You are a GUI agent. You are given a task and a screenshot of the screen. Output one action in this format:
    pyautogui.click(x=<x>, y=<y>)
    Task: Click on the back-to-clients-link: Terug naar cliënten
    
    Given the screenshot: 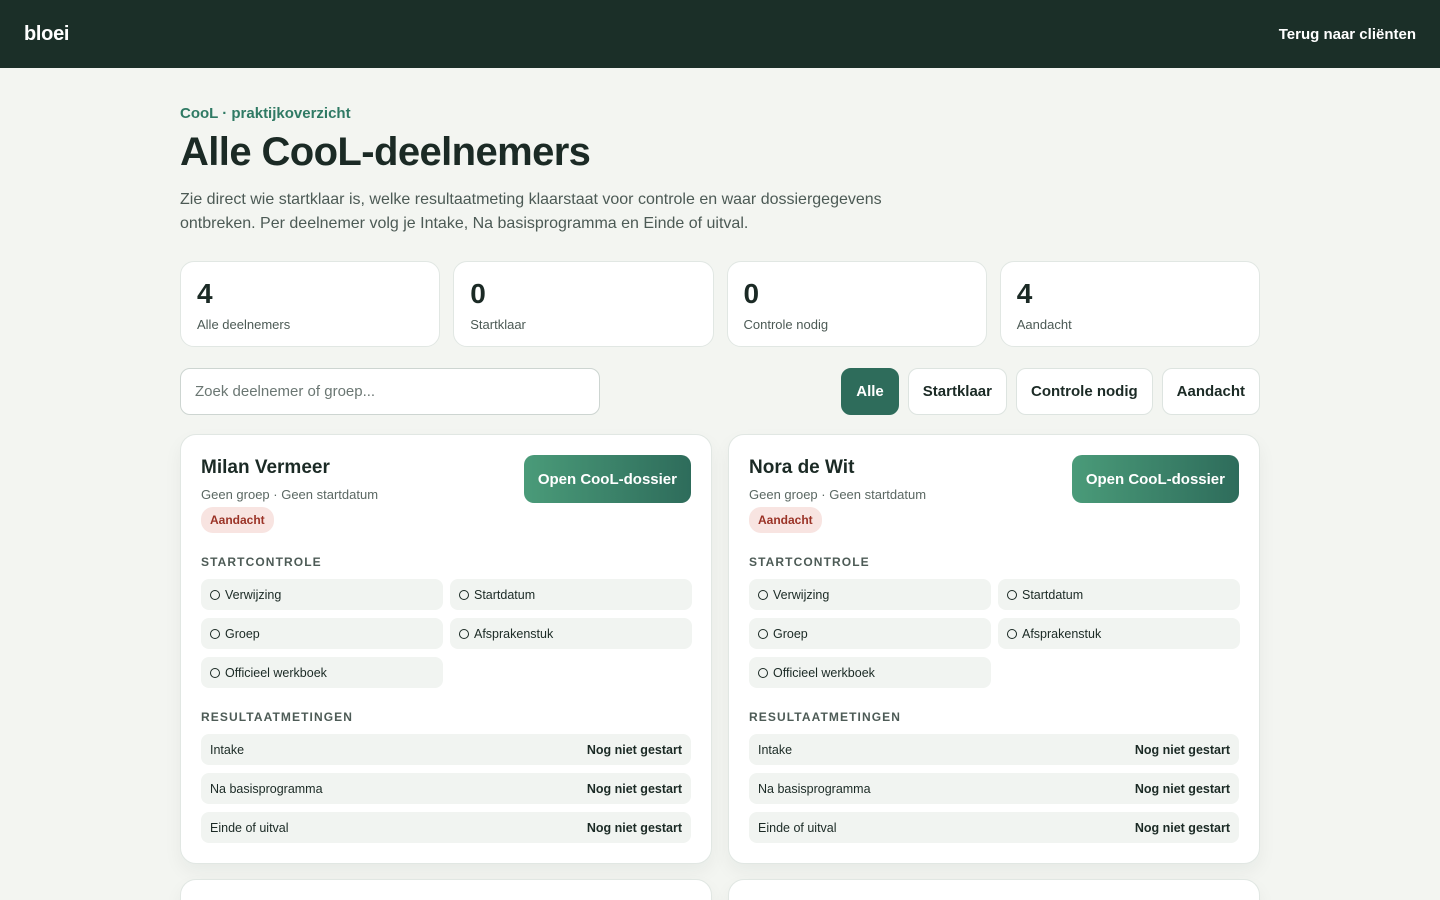 What is the action you would take?
    pyautogui.click(x=1347, y=34)
    